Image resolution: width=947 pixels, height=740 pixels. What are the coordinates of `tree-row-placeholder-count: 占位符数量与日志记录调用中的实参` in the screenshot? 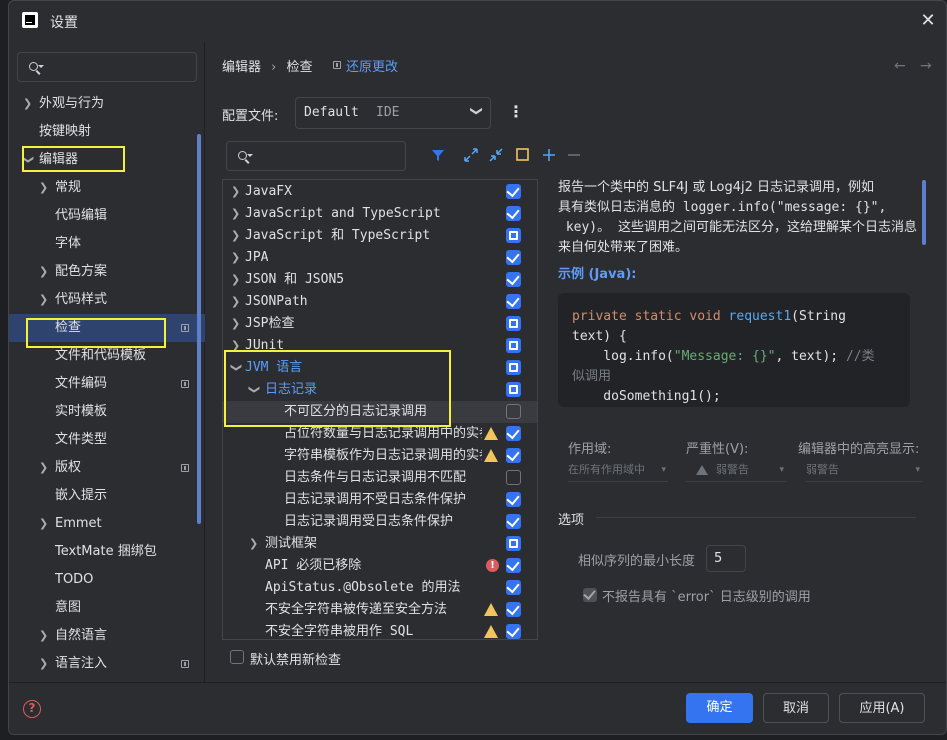 It's located at (380, 434).